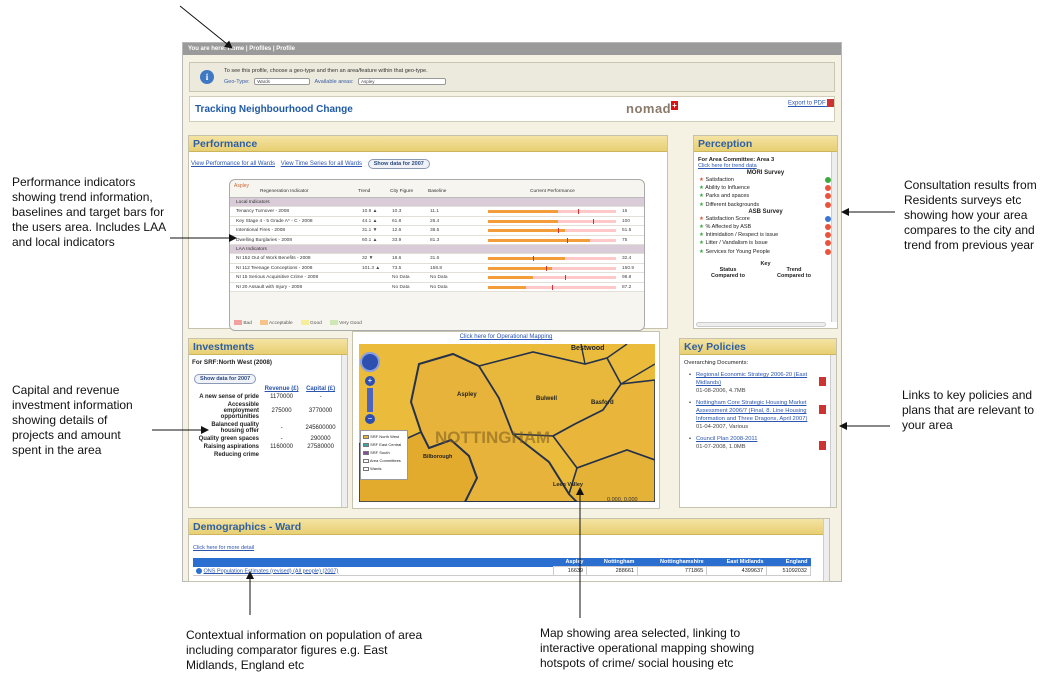 Image resolution: width=1050 pixels, height=675 pixels. Describe the element at coordinates (366, 436) in the screenshot. I see `map-legend-swatch` at that location.